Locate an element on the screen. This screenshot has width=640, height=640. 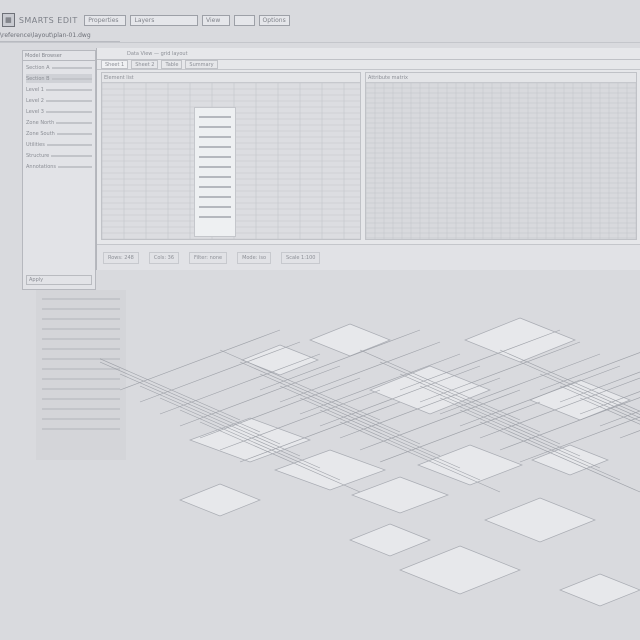
tree-item: Annotations is located at coordinates (59, 166).